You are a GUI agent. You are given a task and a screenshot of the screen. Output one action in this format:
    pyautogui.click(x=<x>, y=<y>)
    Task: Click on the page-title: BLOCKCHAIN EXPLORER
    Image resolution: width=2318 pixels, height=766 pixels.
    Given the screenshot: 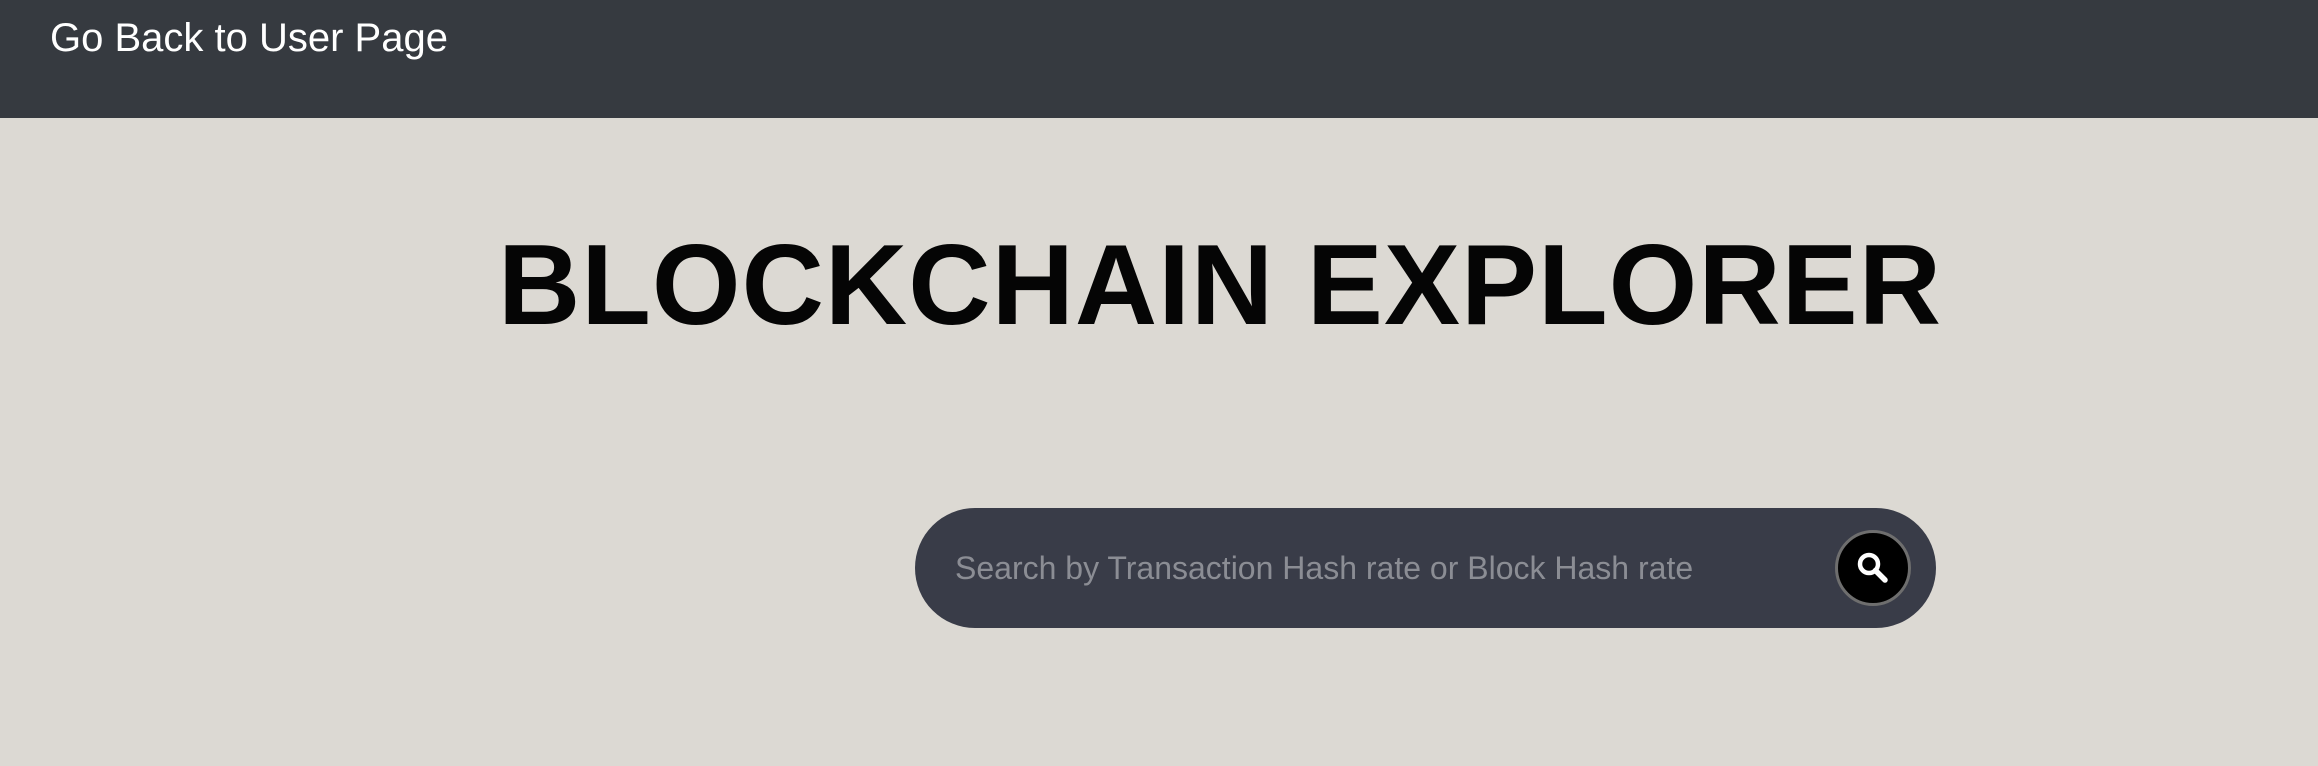 What is the action you would take?
    pyautogui.click(x=1220, y=285)
    